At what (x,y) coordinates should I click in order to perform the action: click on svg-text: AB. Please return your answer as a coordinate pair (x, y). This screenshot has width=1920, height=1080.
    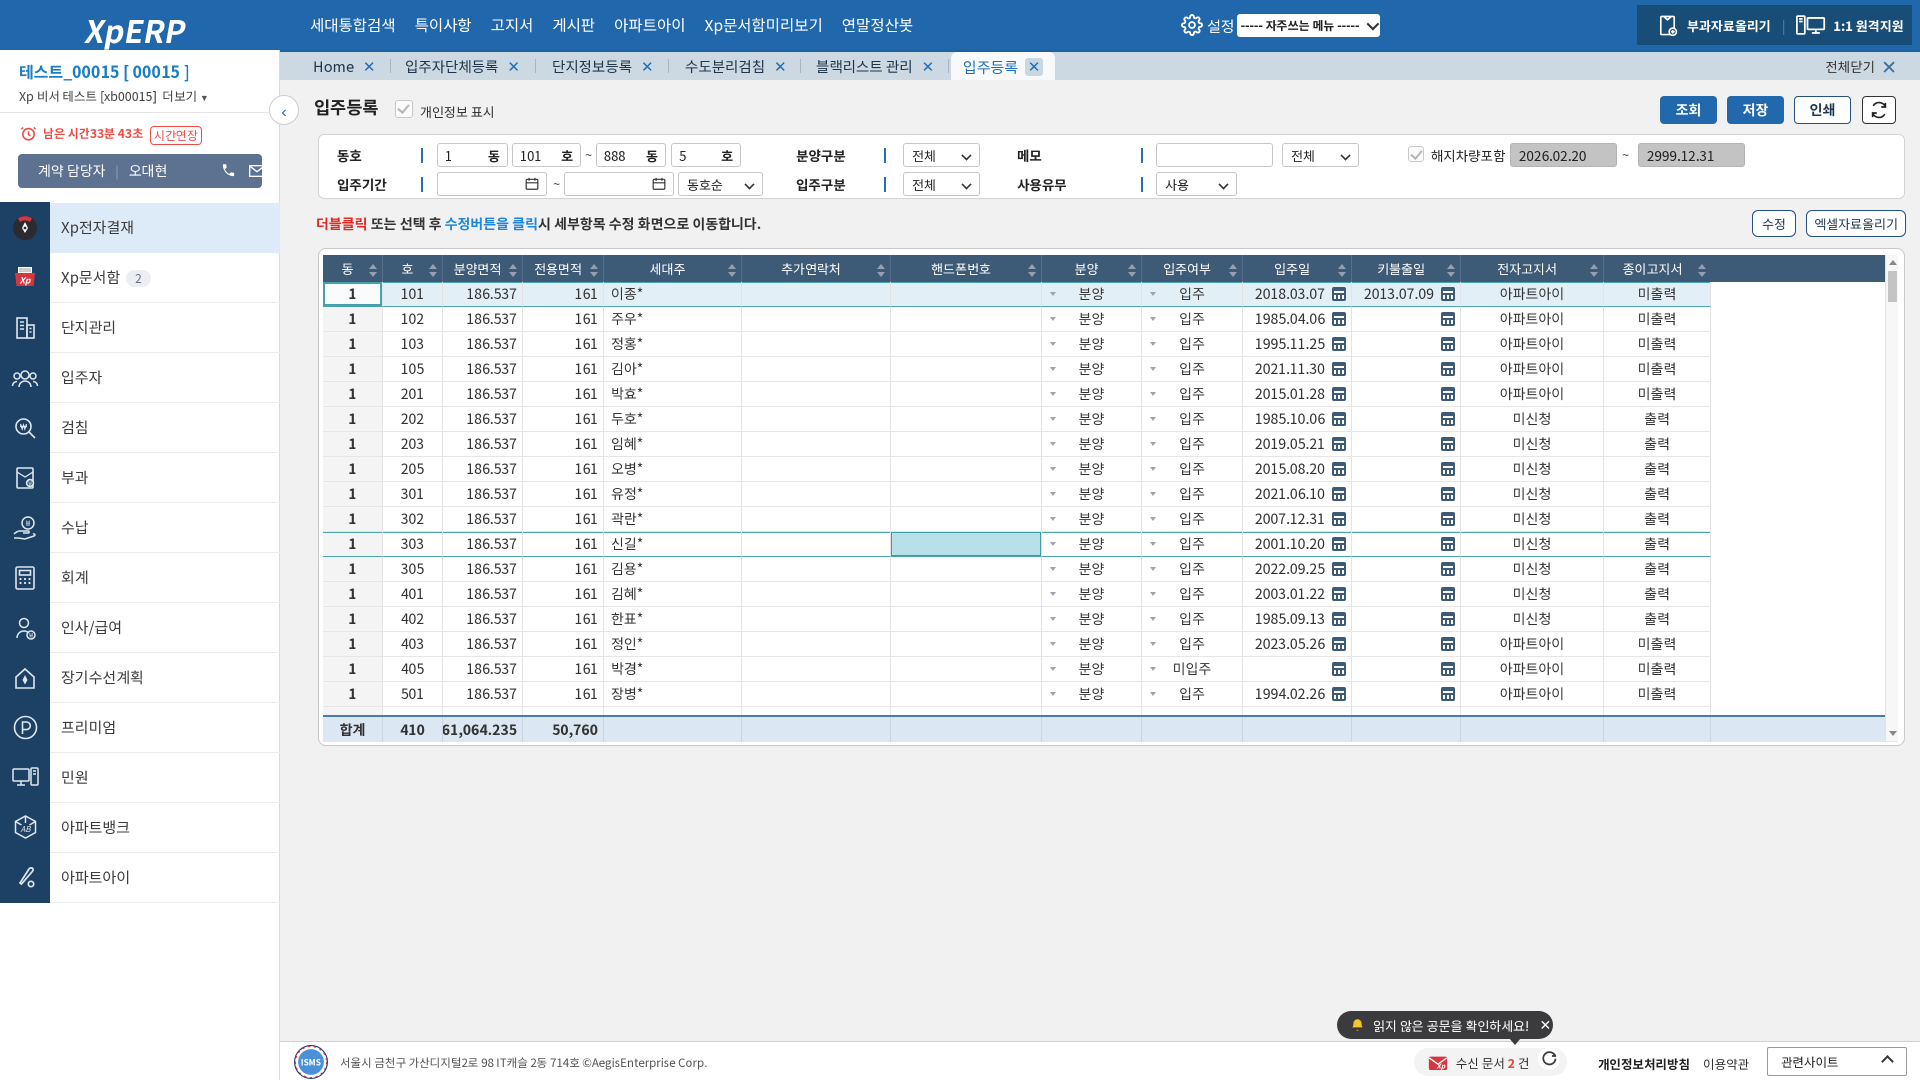
    Looking at the image, I should click on (25, 829).